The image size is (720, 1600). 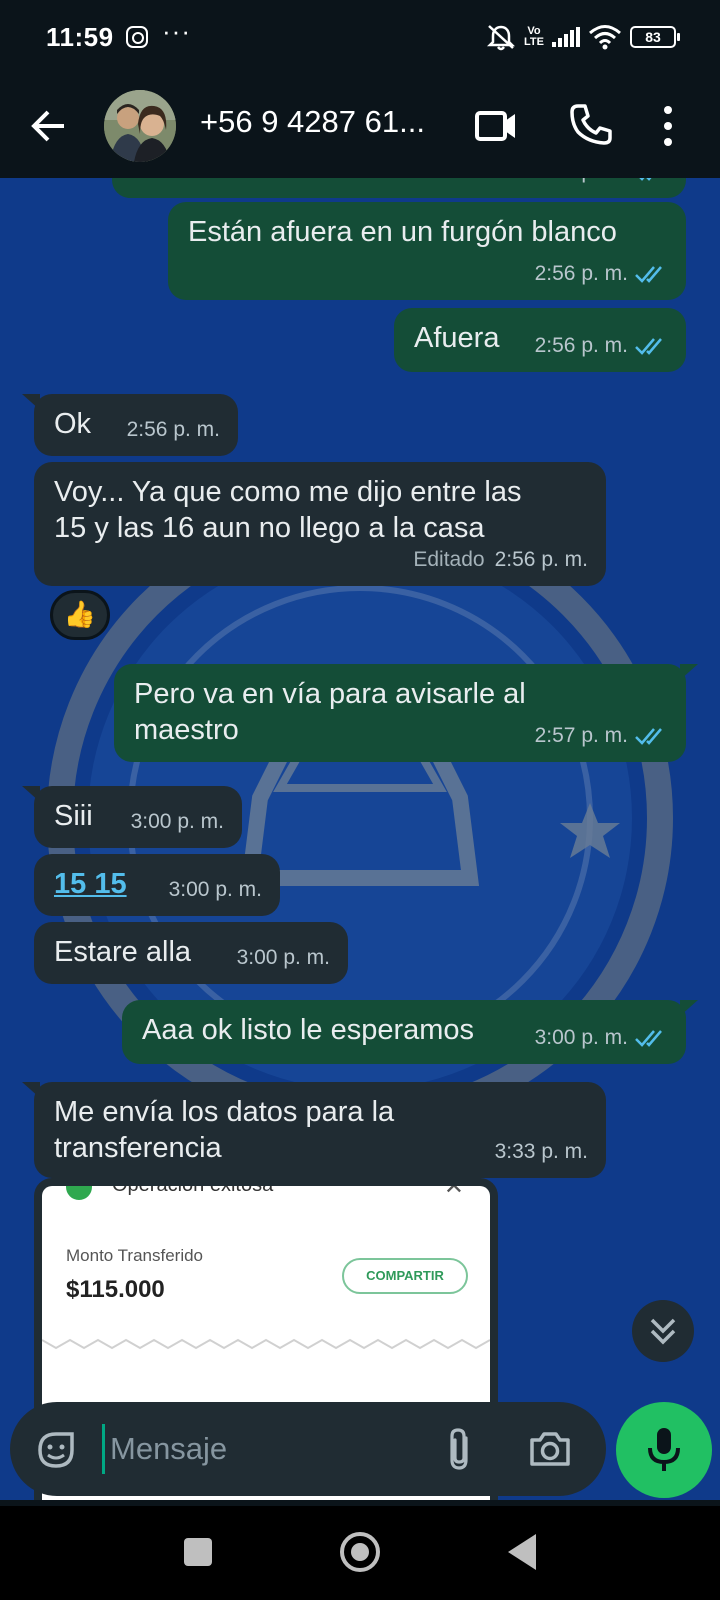 I want to click on share-label: COMPARTIR, so click(x=405, y=1276).